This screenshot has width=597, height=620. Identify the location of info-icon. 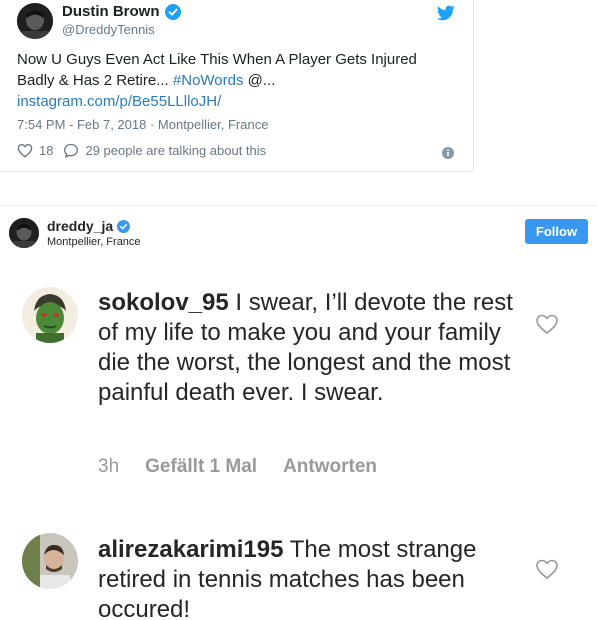
(448, 153).